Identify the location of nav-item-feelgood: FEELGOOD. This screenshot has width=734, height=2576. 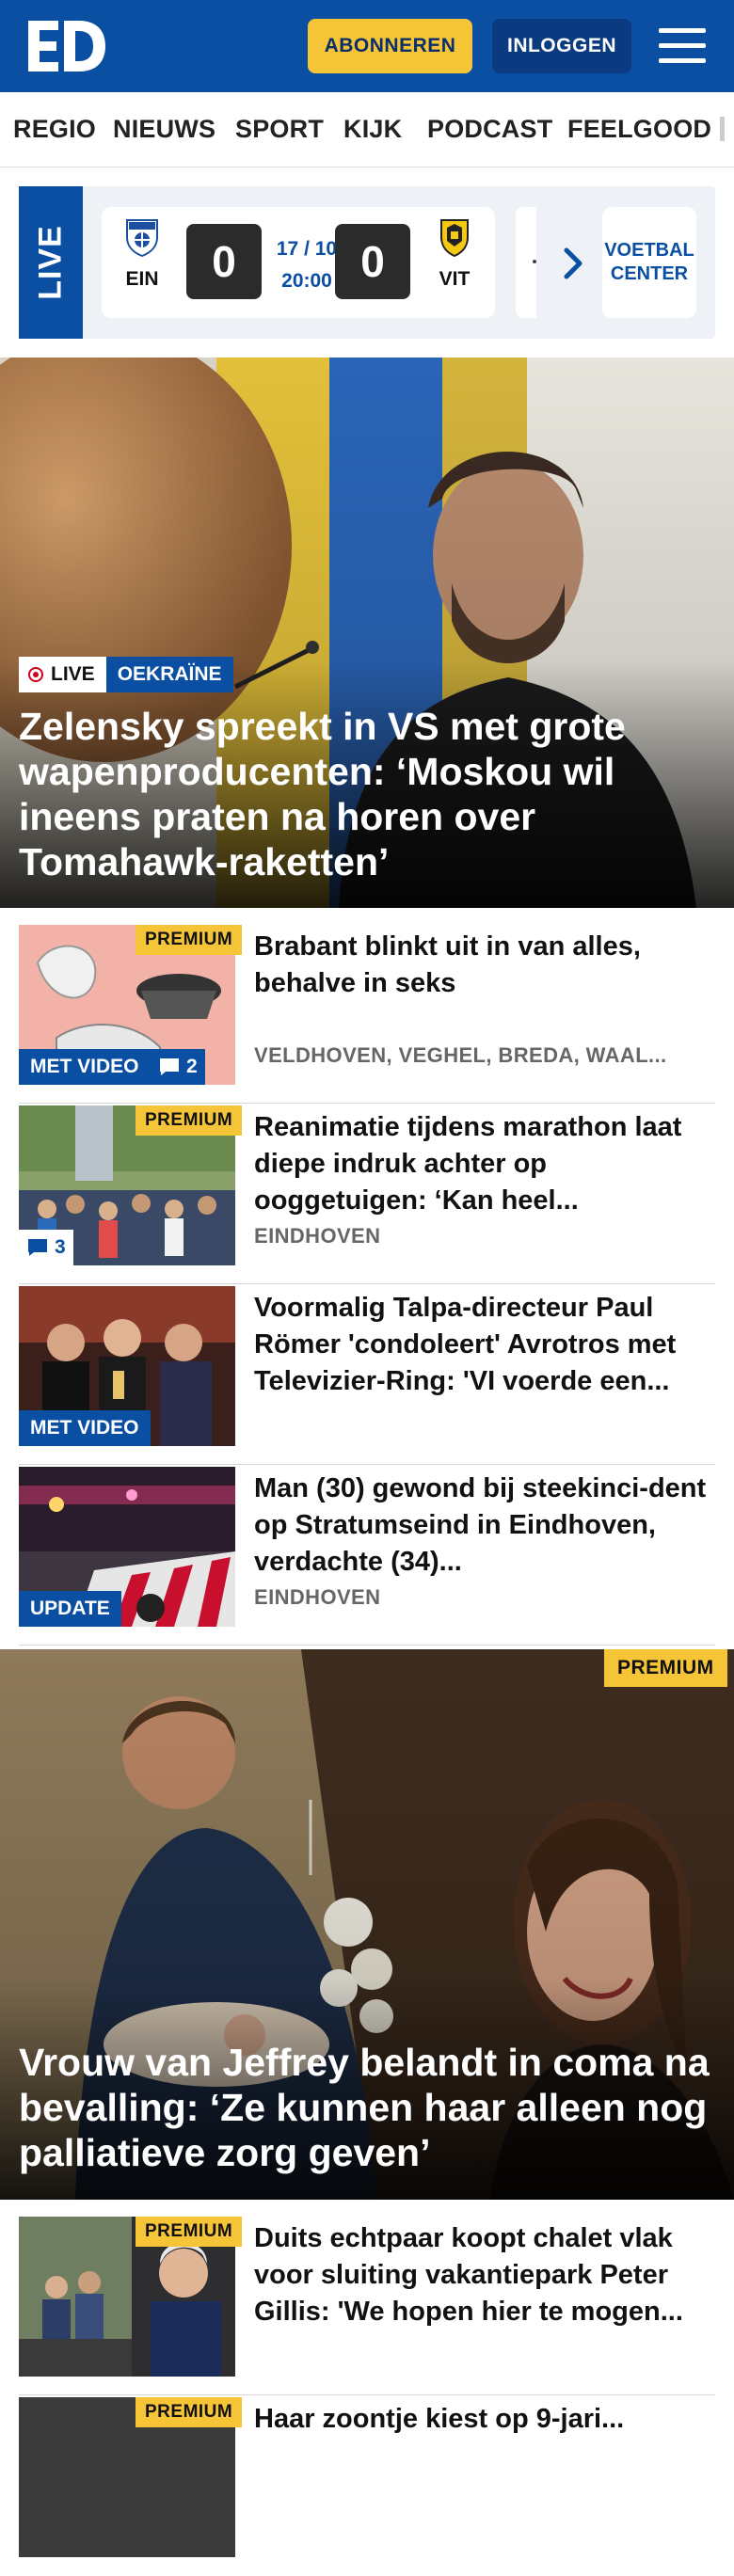
(639, 129).